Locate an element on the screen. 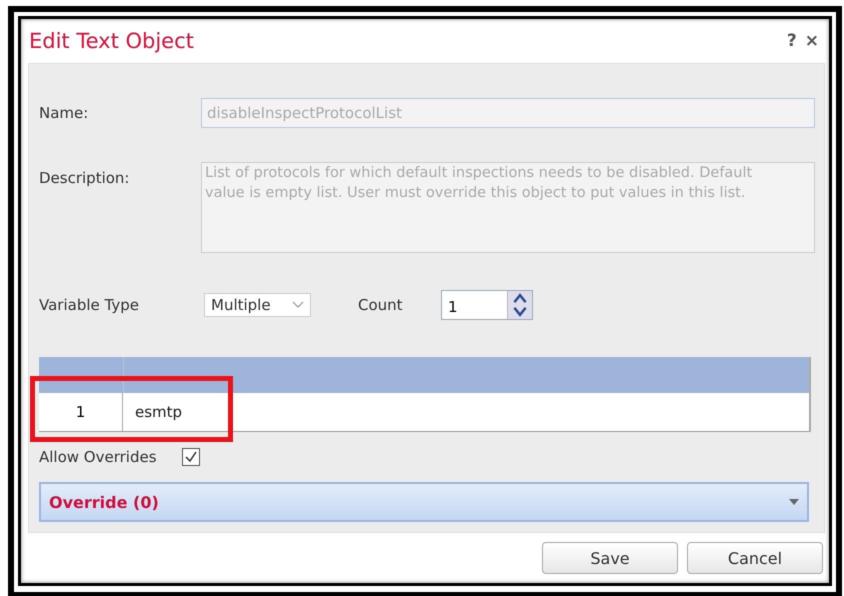 The width and height of the screenshot is (844, 596). close-button: × is located at coordinates (811, 41).